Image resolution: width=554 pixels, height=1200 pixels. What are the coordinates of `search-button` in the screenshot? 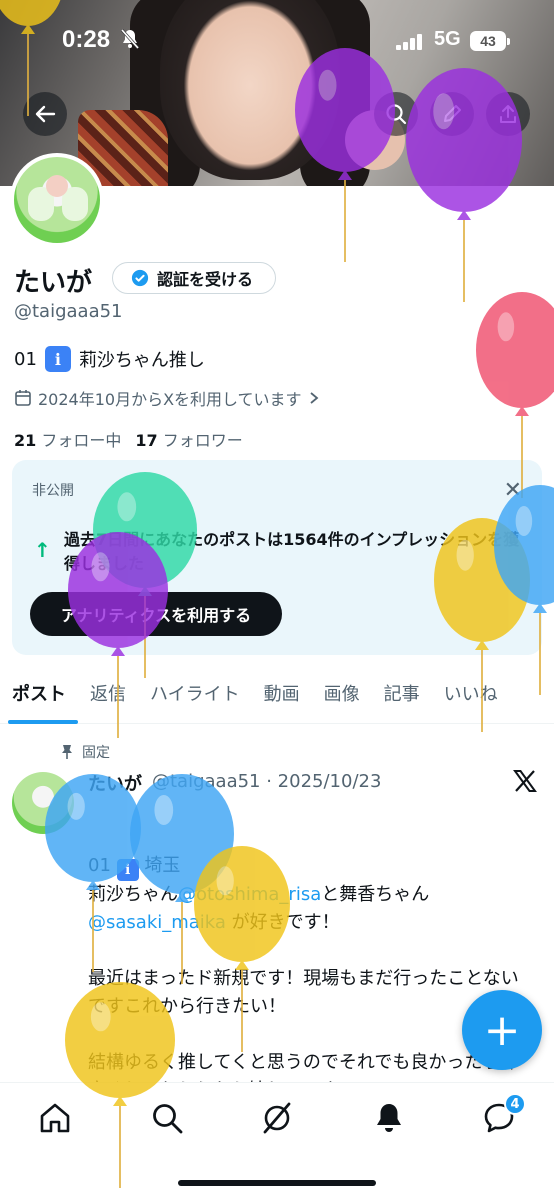 It's located at (396, 114).